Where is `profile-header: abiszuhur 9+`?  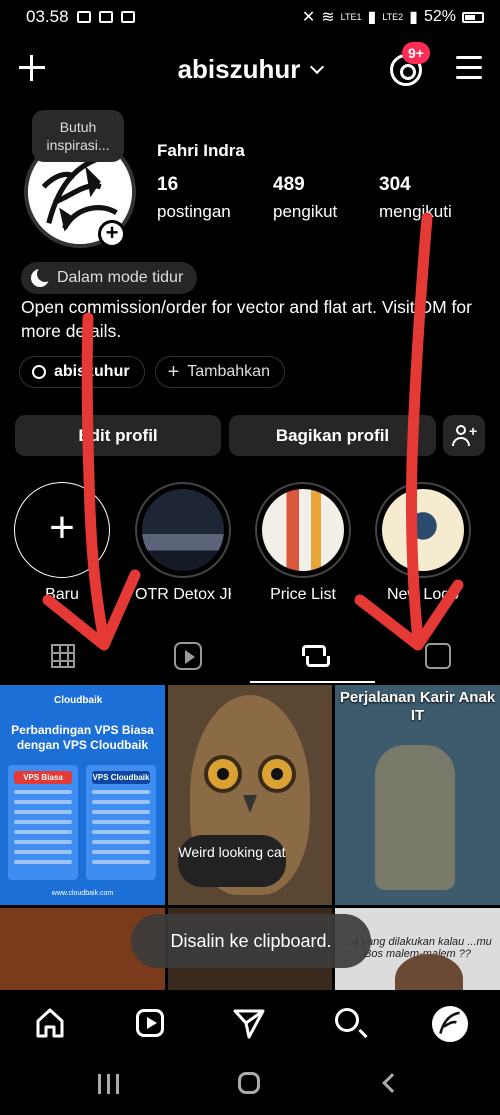
profile-header: abiszuhur 9+ is located at coordinates (250, 69).